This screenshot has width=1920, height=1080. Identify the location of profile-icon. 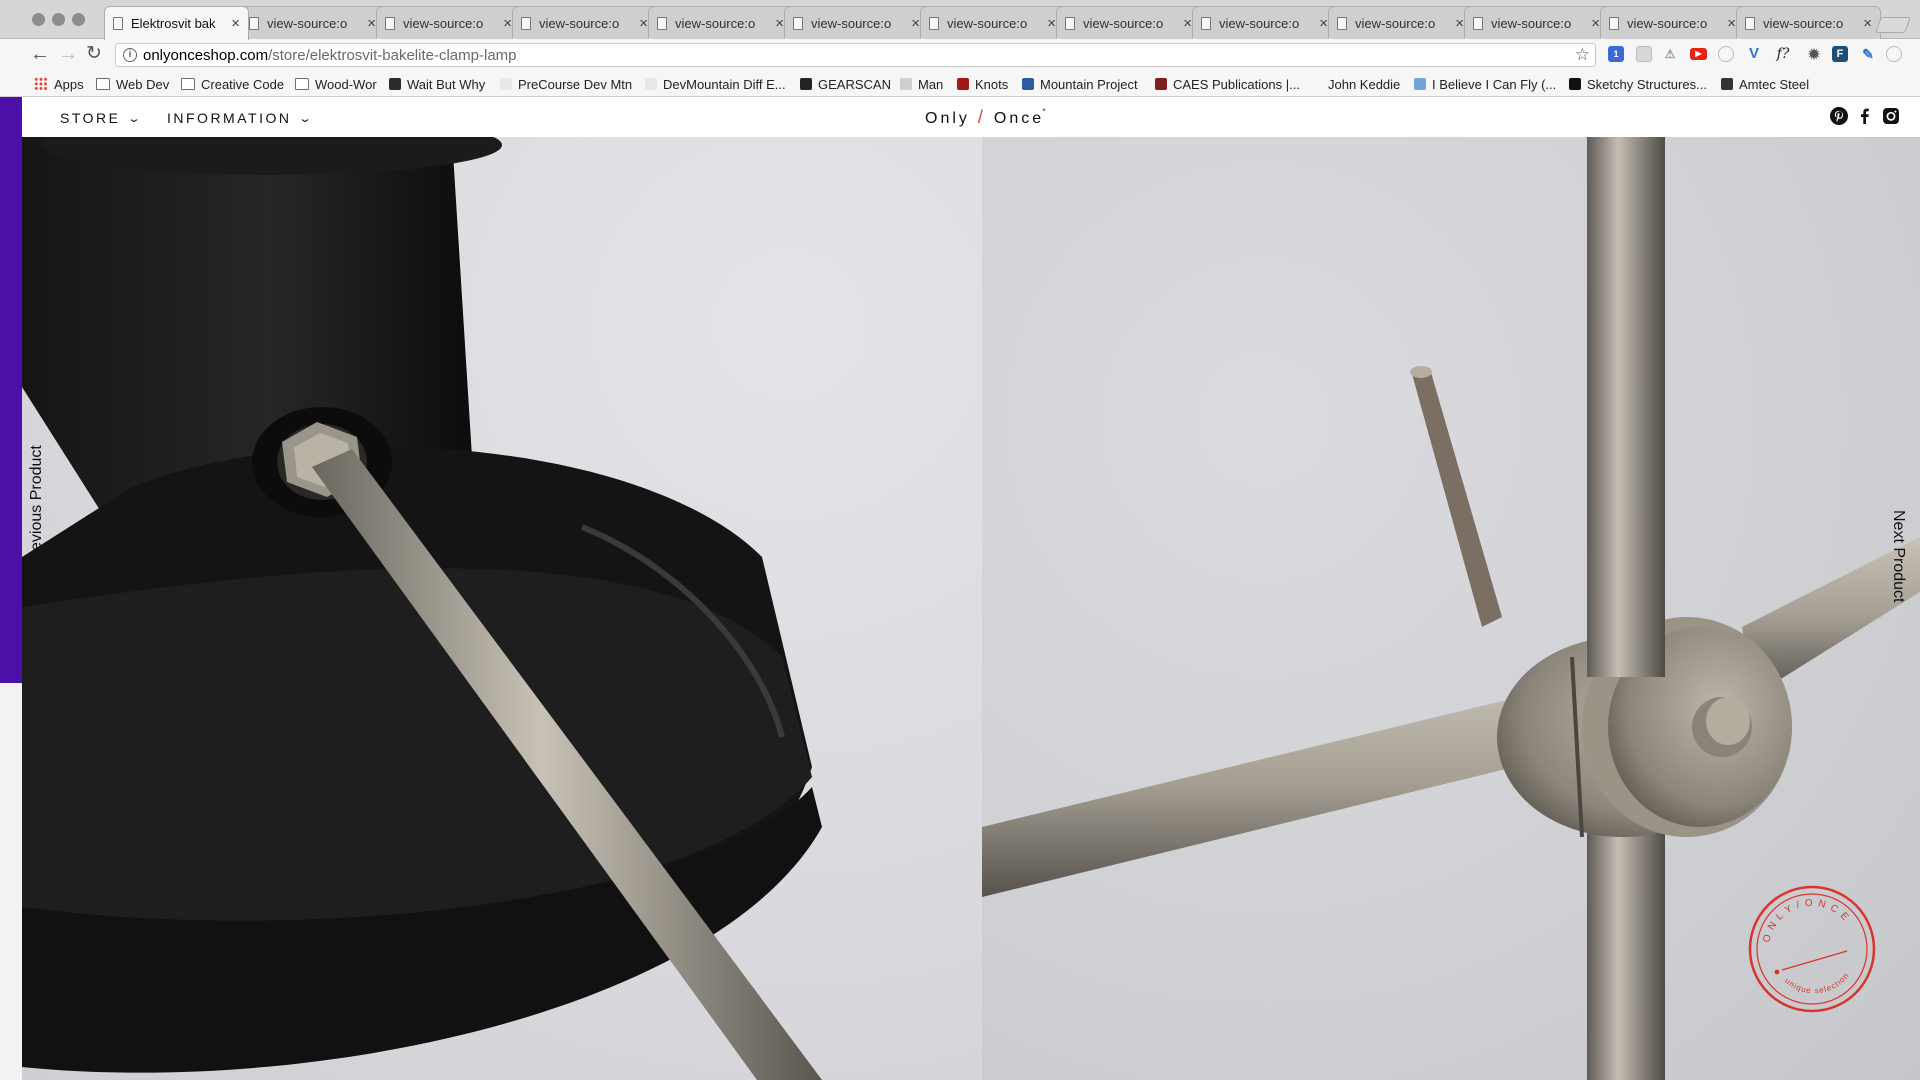
(1894, 54).